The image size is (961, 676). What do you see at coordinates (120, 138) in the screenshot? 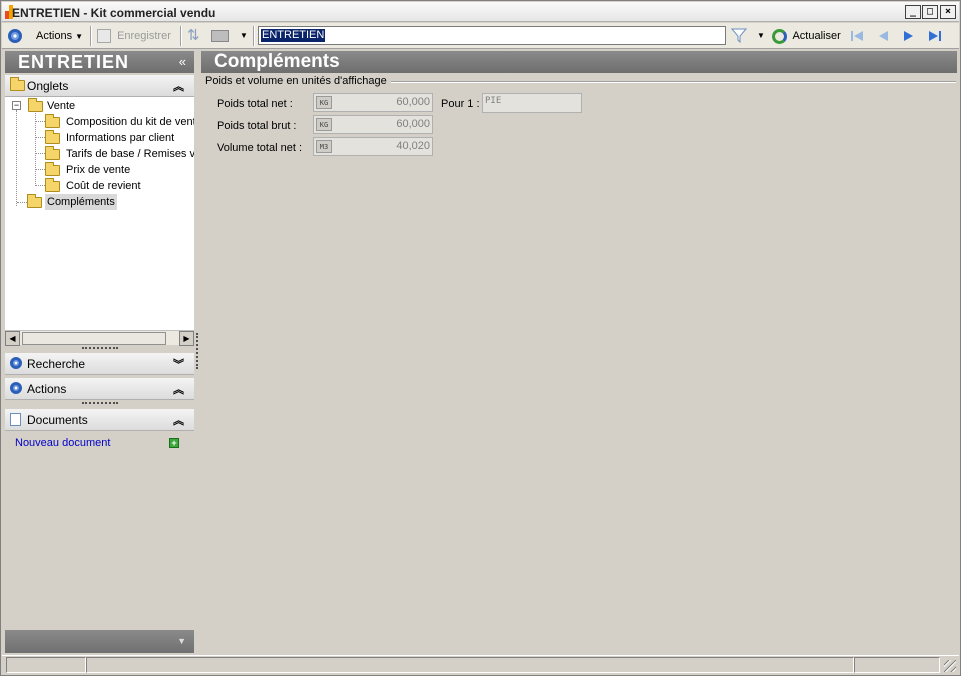
I see `tree-node-label: Informations par client` at bounding box center [120, 138].